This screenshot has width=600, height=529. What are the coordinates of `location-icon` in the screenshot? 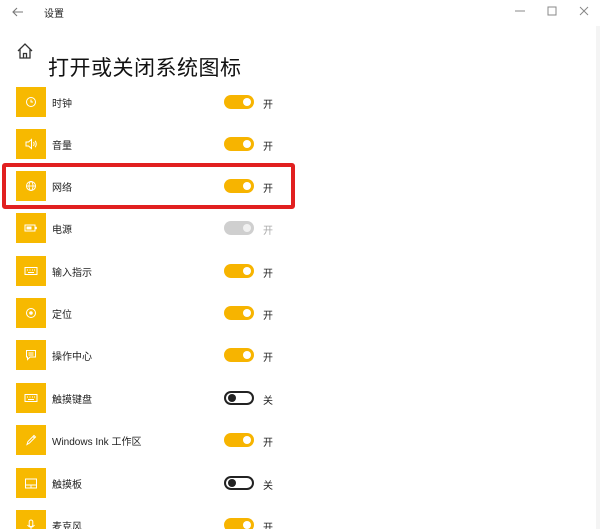 It's located at (31, 313).